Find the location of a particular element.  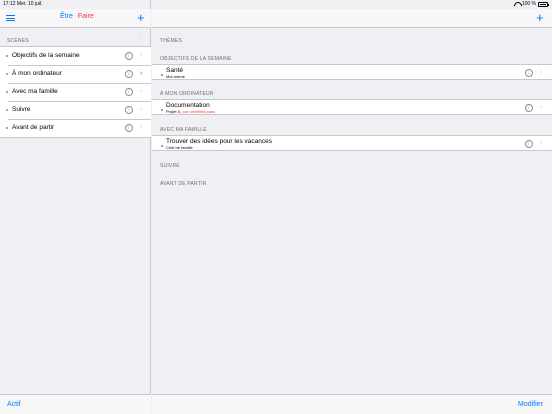

theme-subtitle: Moi-même is located at coordinates (175, 76).